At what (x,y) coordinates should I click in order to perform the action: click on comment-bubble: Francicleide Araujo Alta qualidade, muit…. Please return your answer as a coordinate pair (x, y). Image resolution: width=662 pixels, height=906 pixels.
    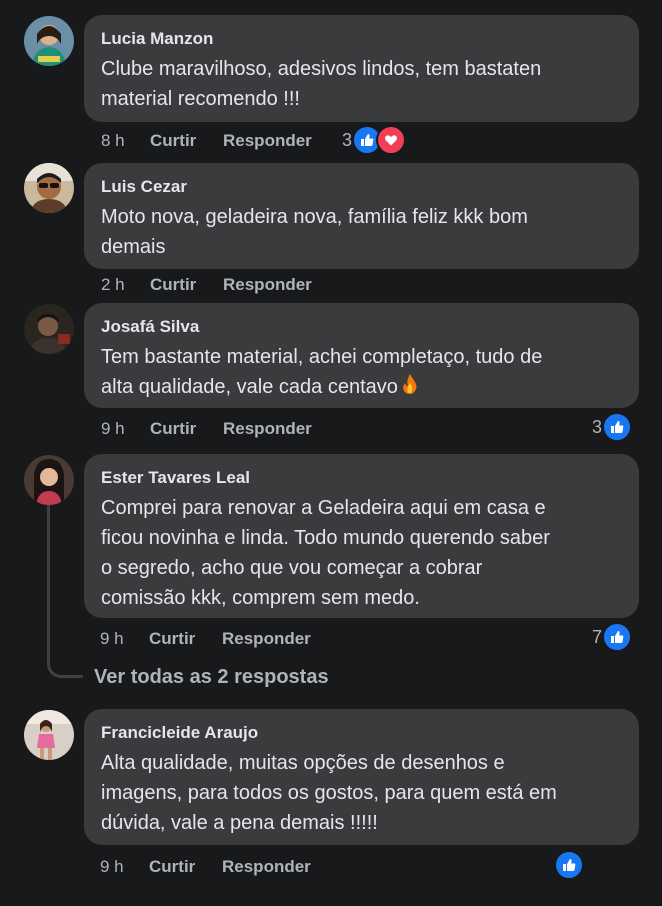
    Looking at the image, I should click on (361, 777).